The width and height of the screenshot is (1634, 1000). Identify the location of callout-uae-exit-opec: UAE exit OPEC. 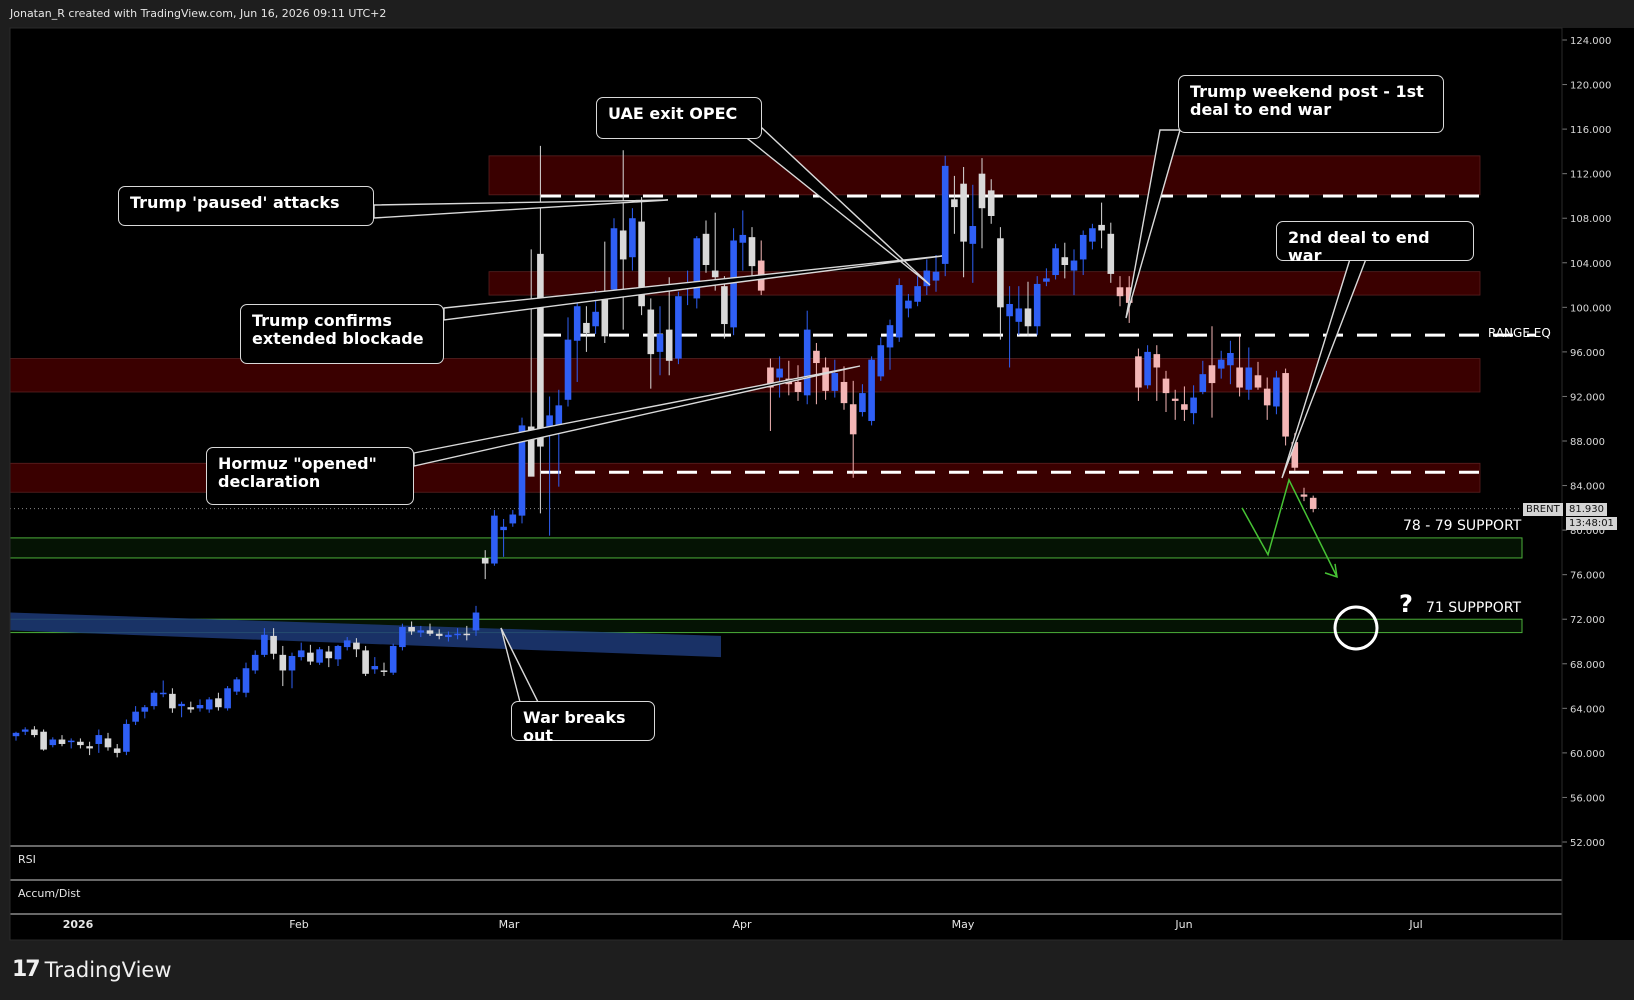
(679, 118).